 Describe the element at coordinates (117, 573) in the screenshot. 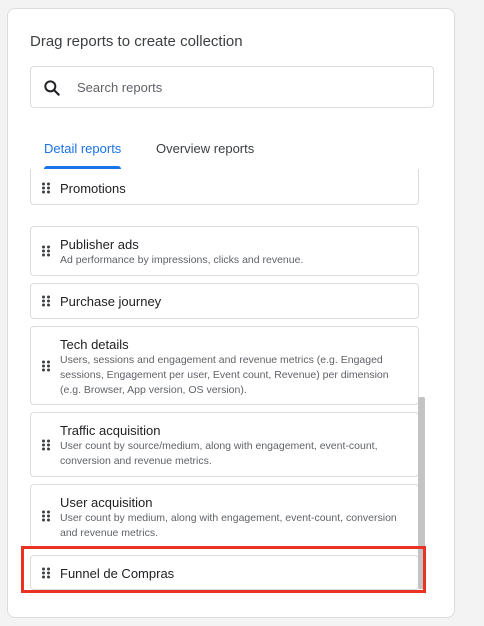

I see `report-title: Funnel de Compras` at that location.